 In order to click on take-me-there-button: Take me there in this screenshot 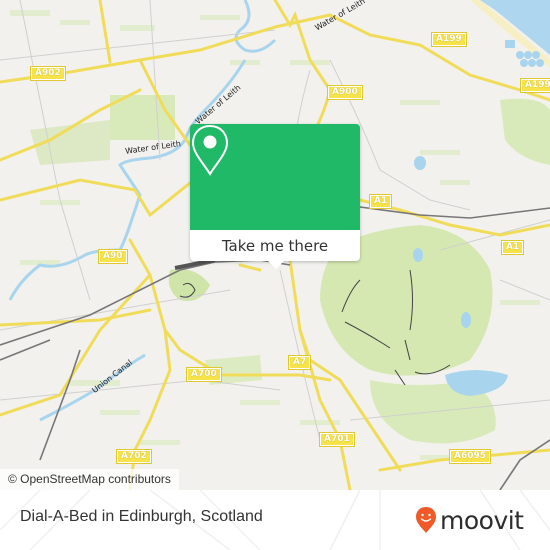, I will do `click(275, 245)`.